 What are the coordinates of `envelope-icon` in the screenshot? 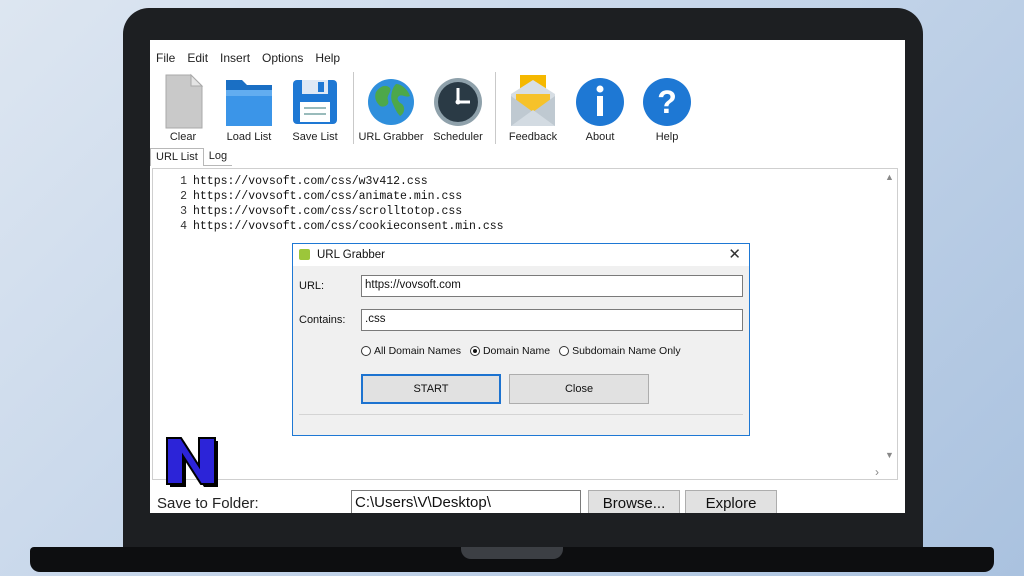 It's located at (533, 100).